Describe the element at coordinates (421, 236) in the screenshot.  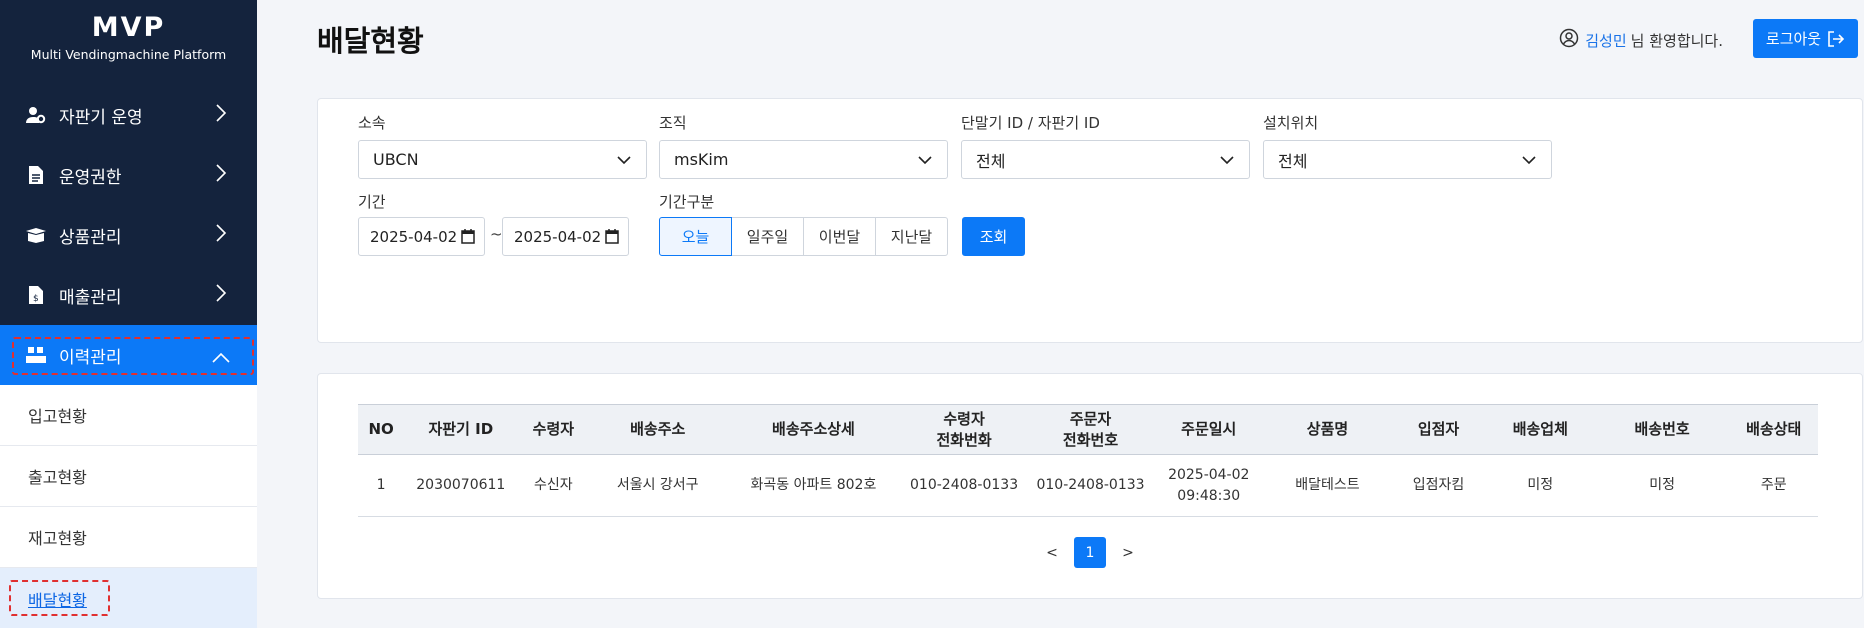
I see `date-from-input: 2025-04-02` at that location.